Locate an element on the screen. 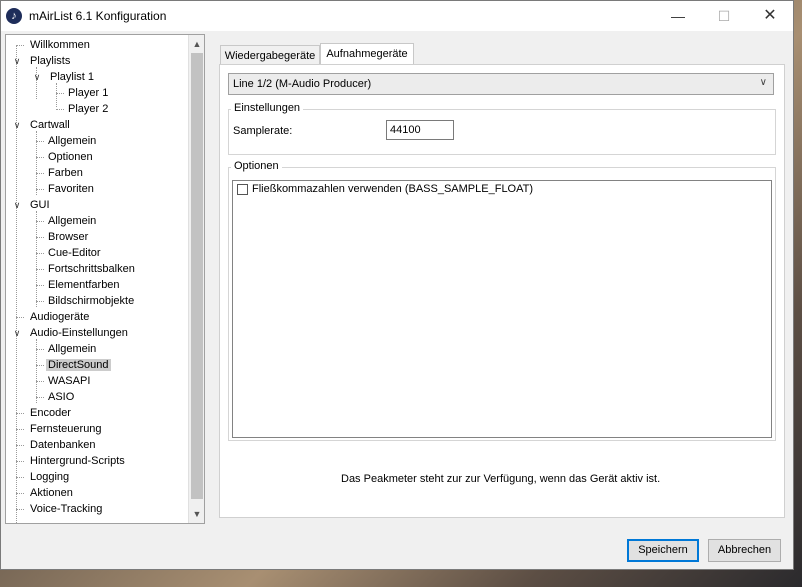 The image size is (802, 587). mairlist-logo-icon: ♪ is located at coordinates (14, 16).